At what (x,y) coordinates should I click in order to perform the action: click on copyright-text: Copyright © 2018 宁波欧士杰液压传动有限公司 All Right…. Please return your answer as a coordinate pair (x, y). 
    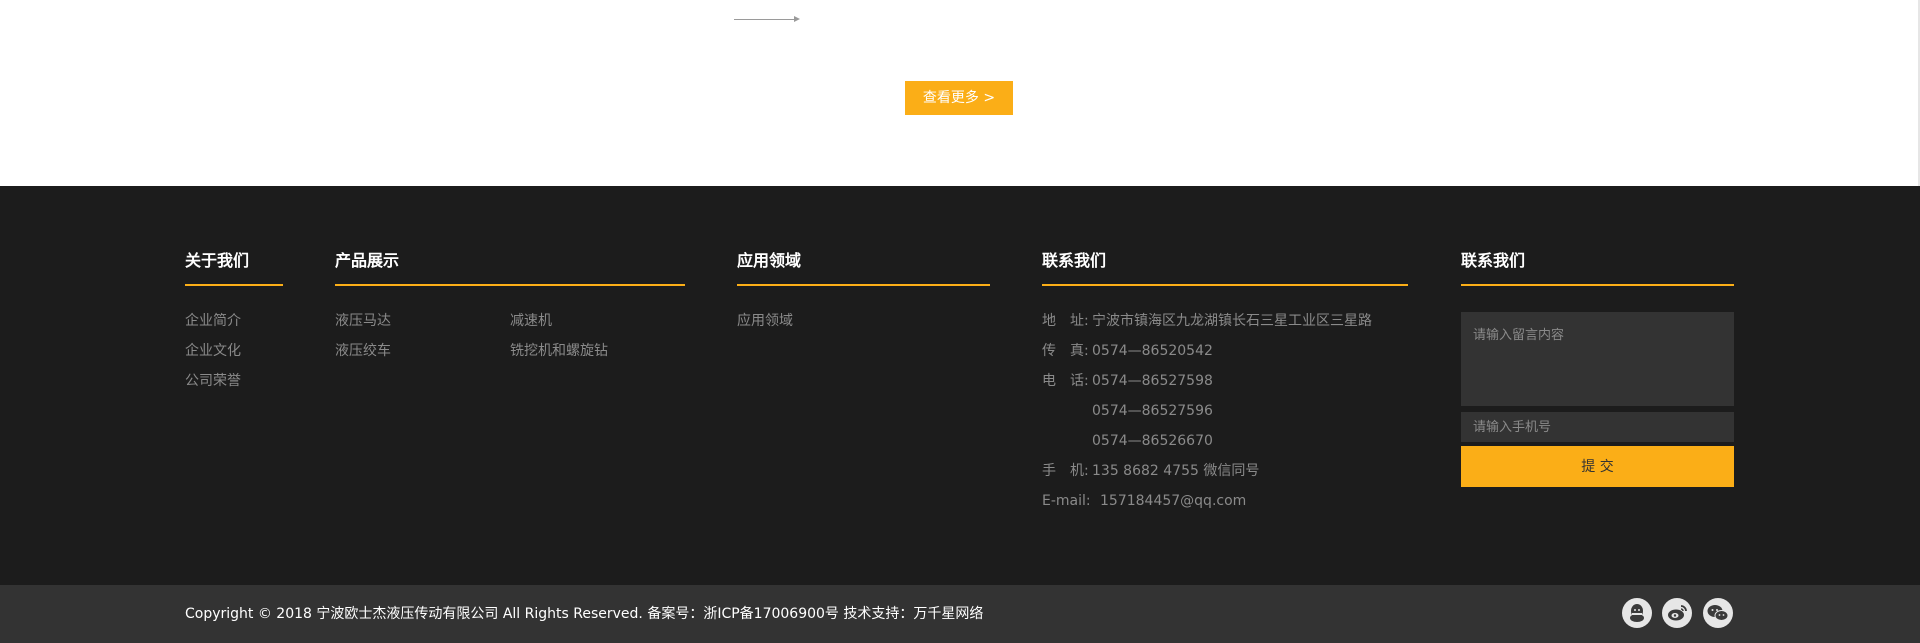
    Looking at the image, I should click on (584, 614).